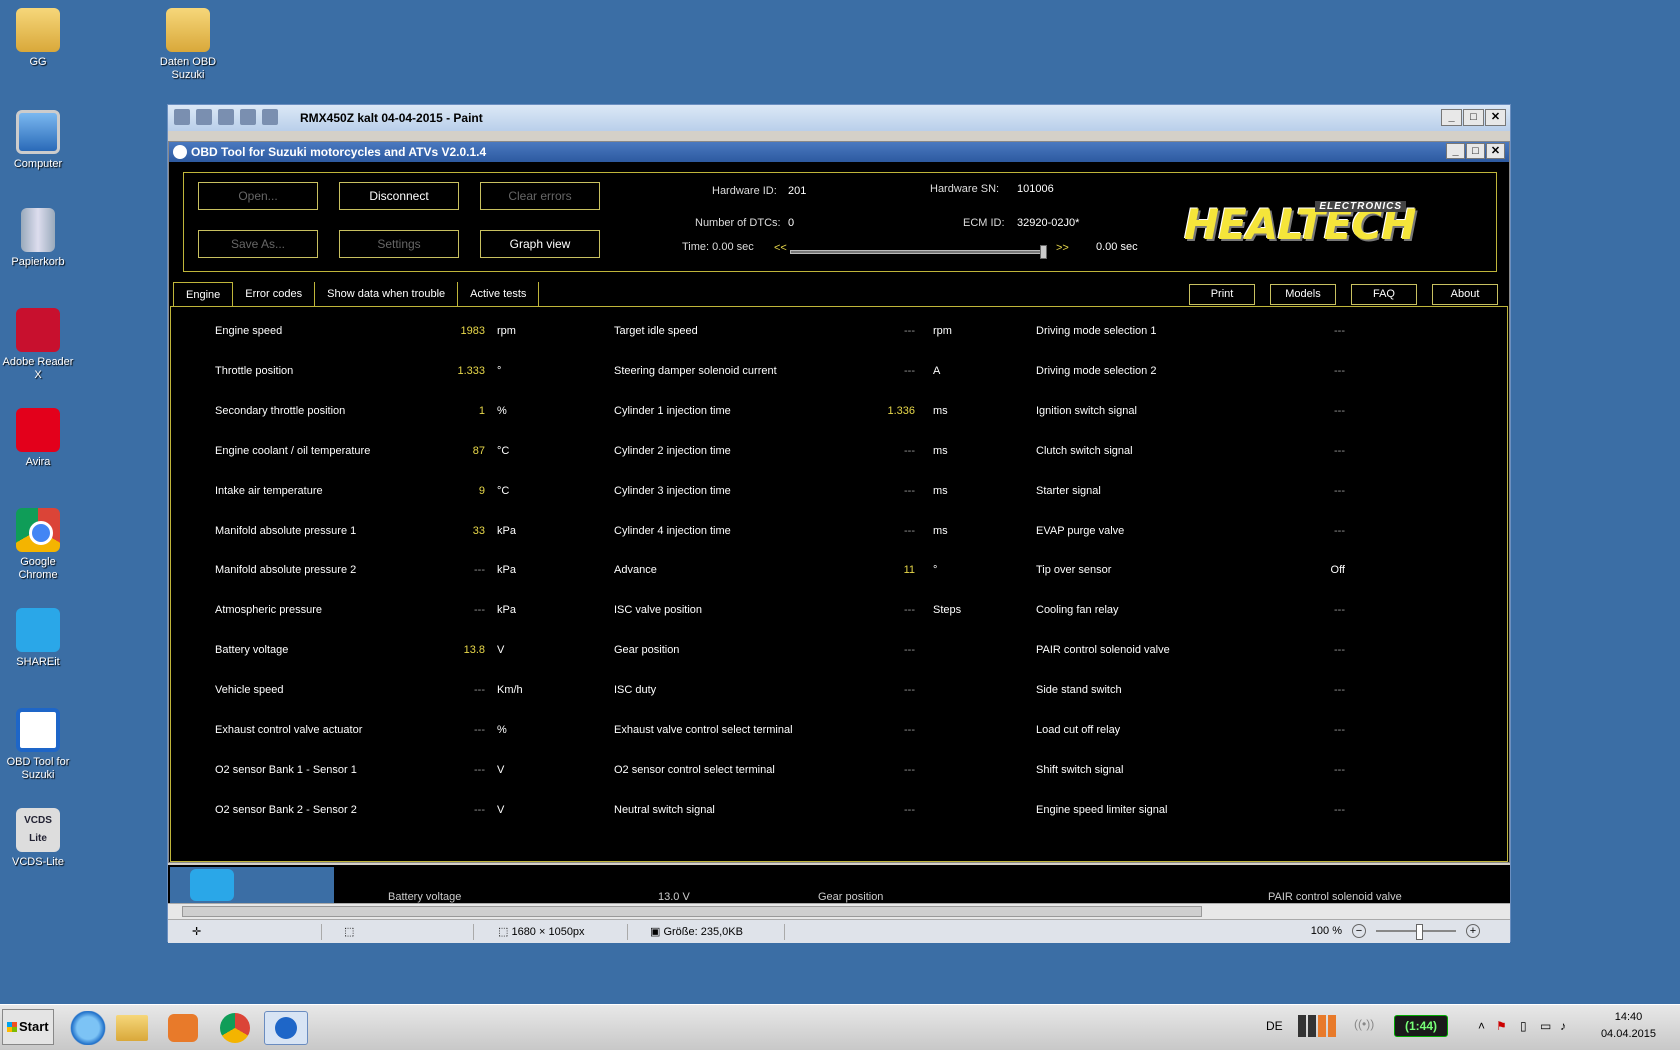  I want to click on file-size: ▣ Größe: 235,0KB, so click(707, 932).